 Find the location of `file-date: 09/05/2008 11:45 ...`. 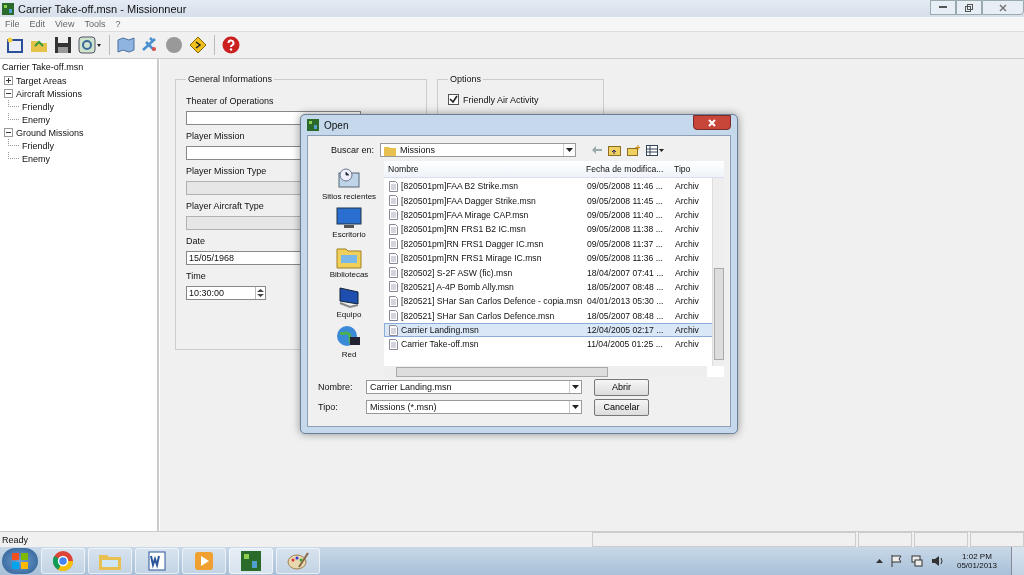

file-date: 09/05/2008 11:45 ... is located at coordinates (625, 200).